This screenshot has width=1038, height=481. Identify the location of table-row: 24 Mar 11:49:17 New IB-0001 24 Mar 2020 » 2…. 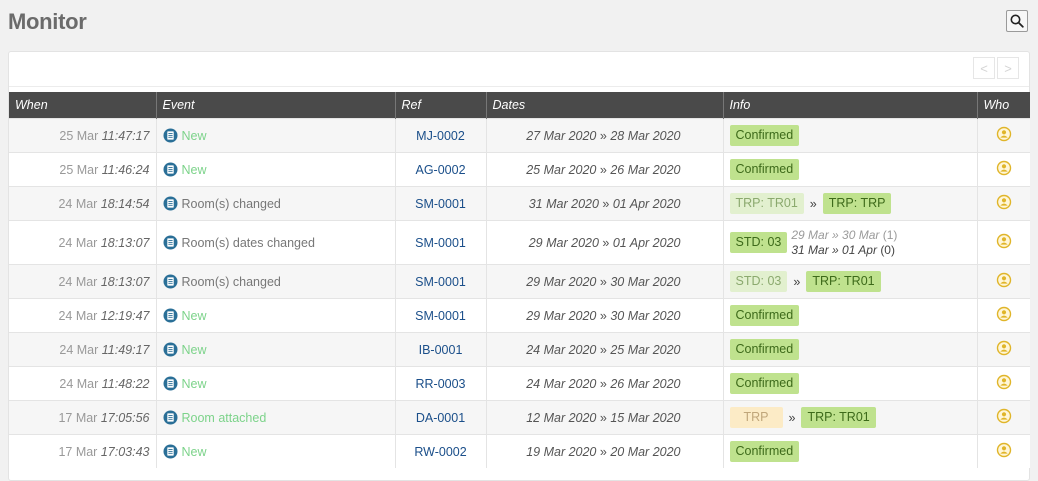
(519, 349).